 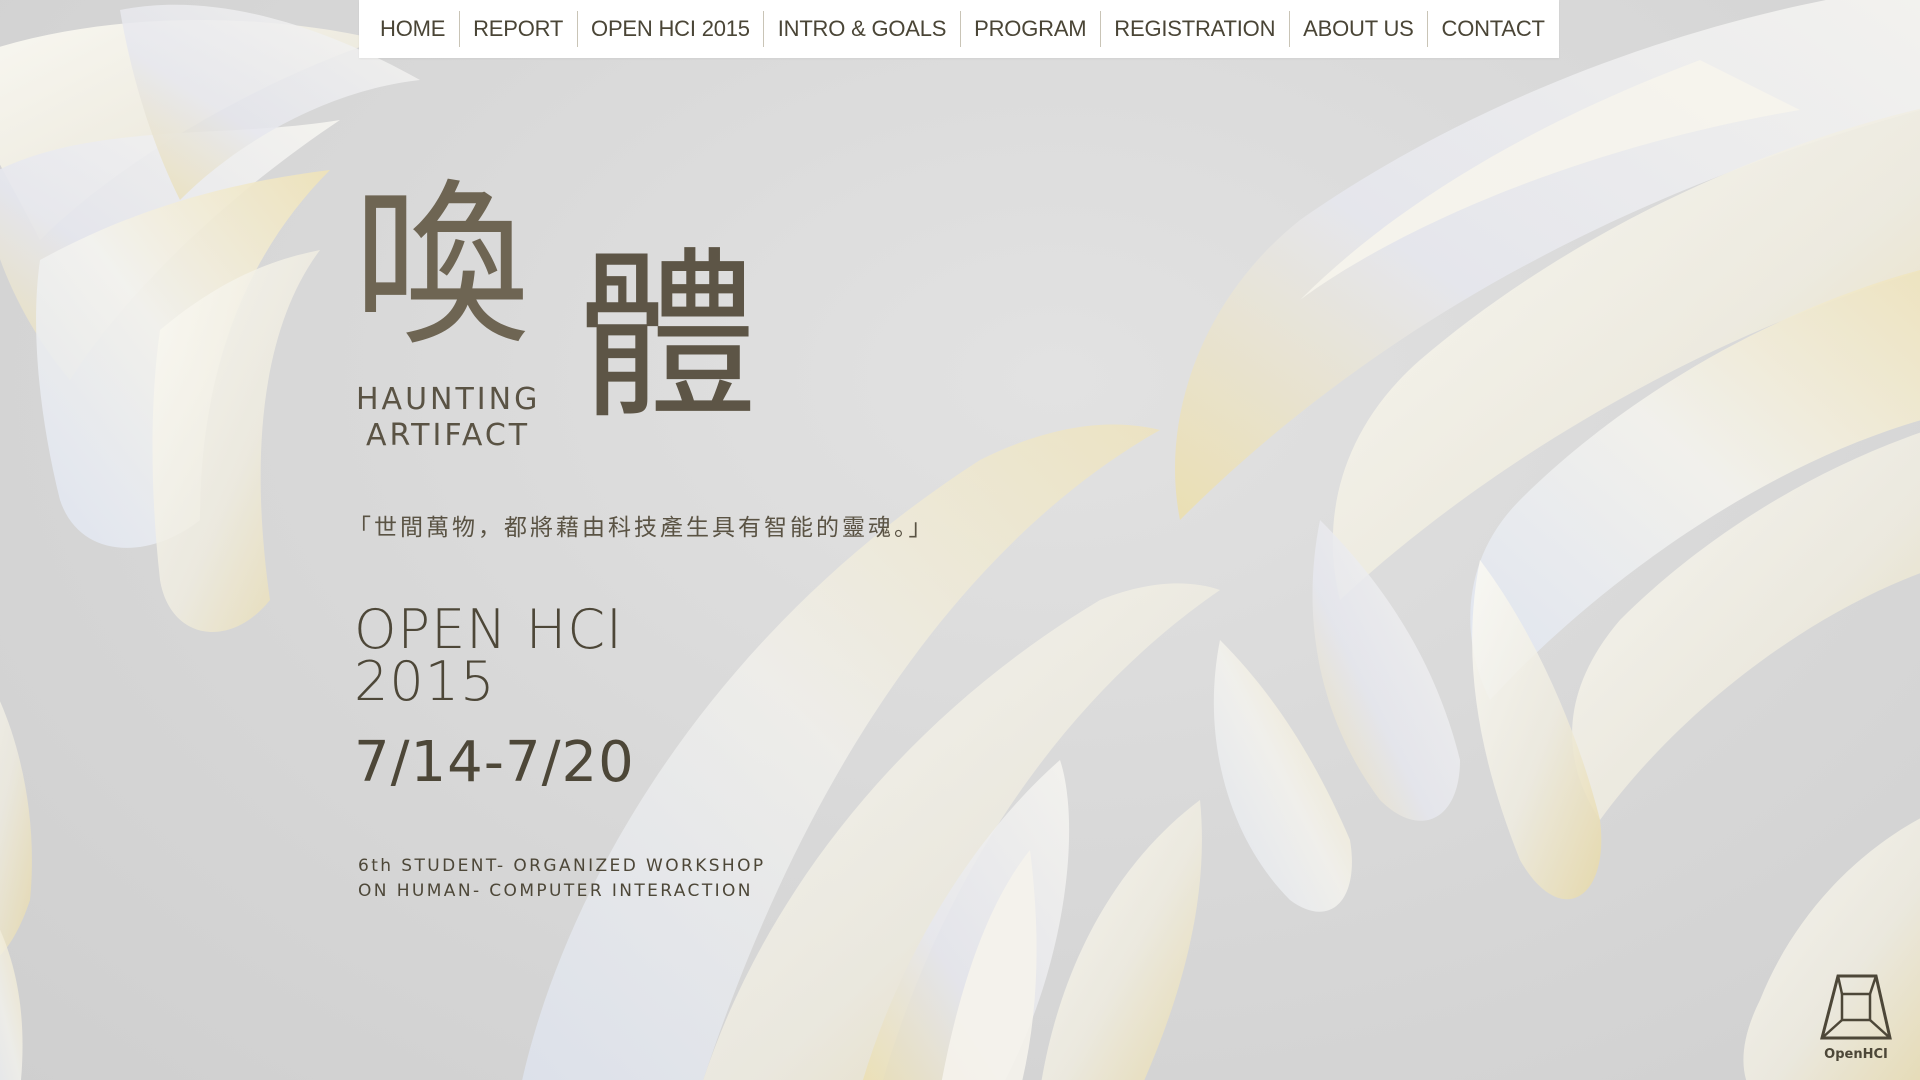 What do you see at coordinates (562, 318) in the screenshot?
I see `haunting-artifact-logo: 喚 體 HAUNTING ARTIFACT` at bounding box center [562, 318].